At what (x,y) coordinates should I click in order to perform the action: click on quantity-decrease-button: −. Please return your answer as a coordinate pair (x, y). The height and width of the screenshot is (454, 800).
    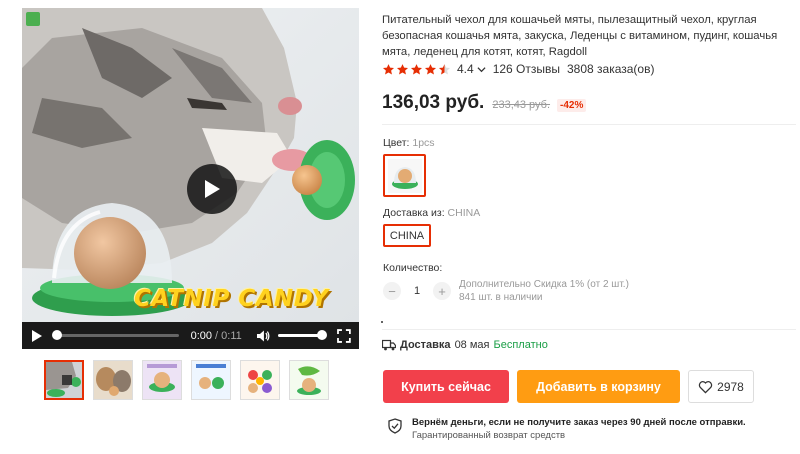
    Looking at the image, I should click on (392, 291).